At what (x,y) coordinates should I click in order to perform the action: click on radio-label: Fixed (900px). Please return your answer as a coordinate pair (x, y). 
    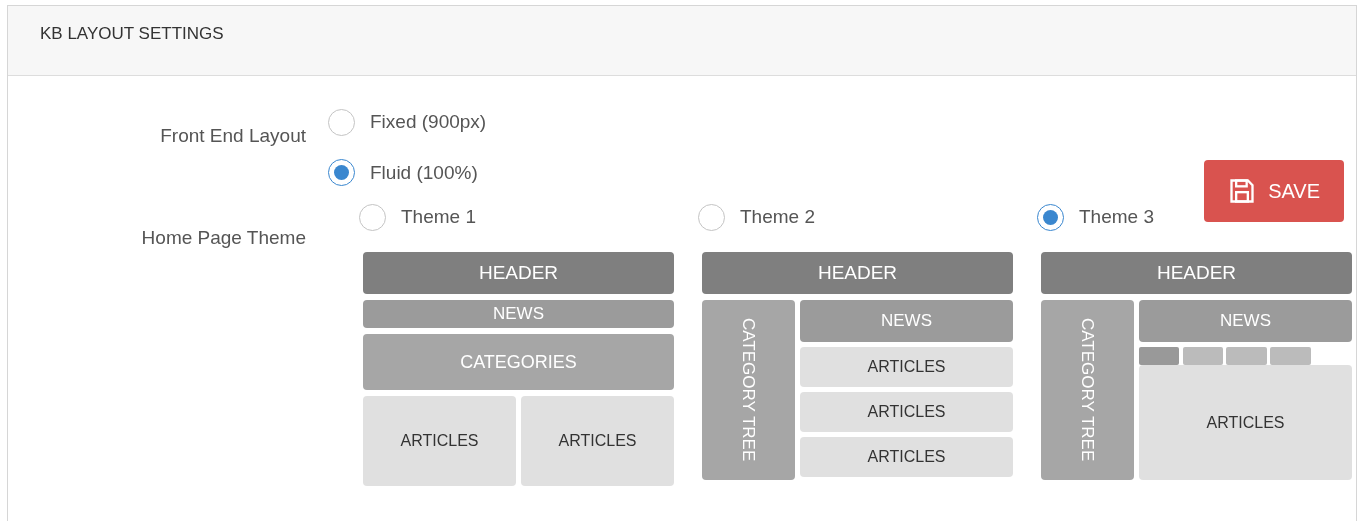
    Looking at the image, I should click on (428, 122).